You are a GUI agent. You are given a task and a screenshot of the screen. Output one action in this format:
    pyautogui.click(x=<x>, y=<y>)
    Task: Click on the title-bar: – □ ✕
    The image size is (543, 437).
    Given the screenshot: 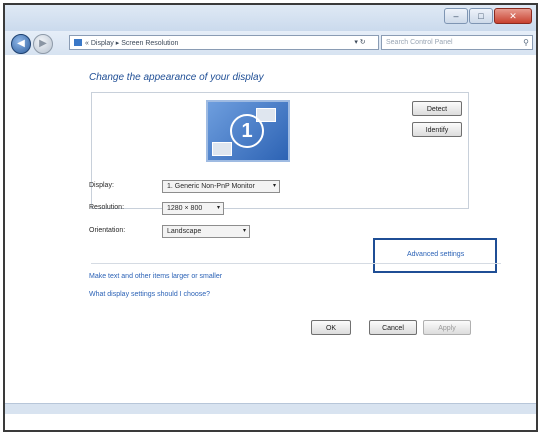 What is the action you would take?
    pyautogui.click(x=270, y=19)
    